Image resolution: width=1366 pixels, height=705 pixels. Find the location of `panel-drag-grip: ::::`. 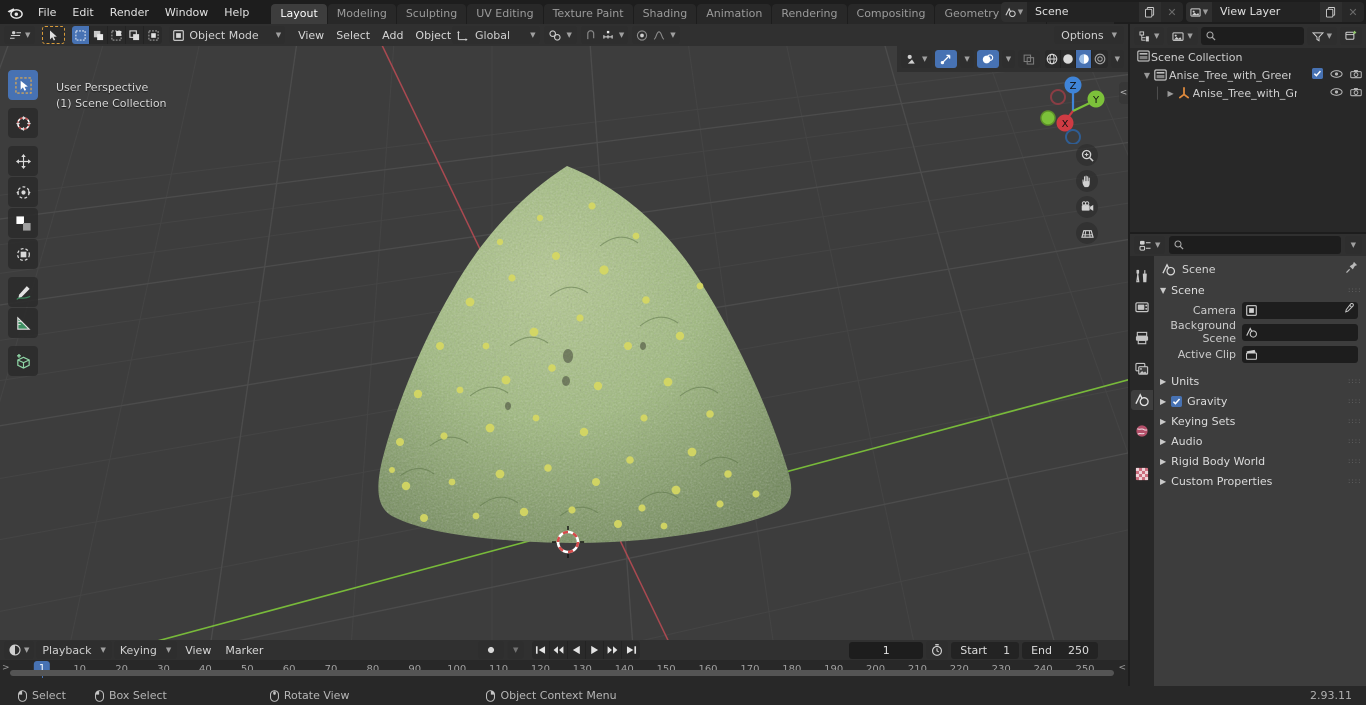

panel-drag-grip: :::: is located at coordinates (1354, 289).